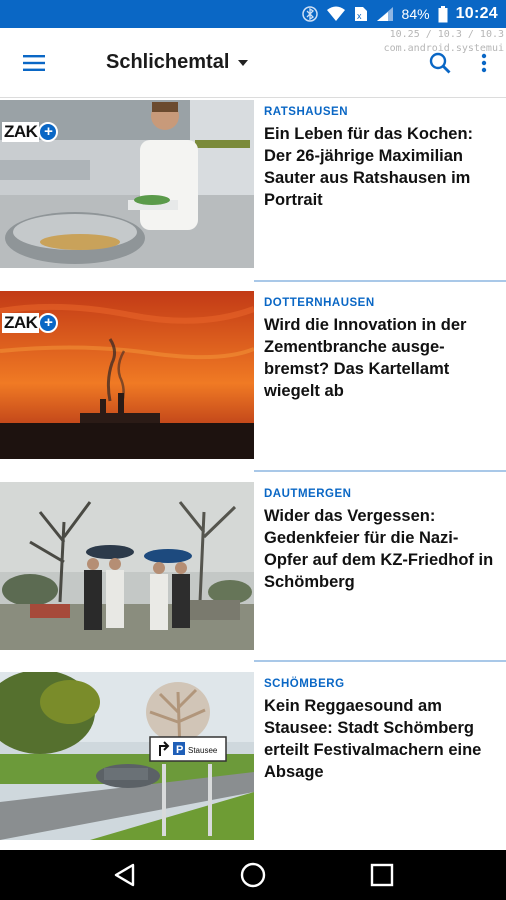 This screenshot has width=506, height=900. Describe the element at coordinates (253, 14) in the screenshot. I see `status-bar: x 84% 10:24` at that location.